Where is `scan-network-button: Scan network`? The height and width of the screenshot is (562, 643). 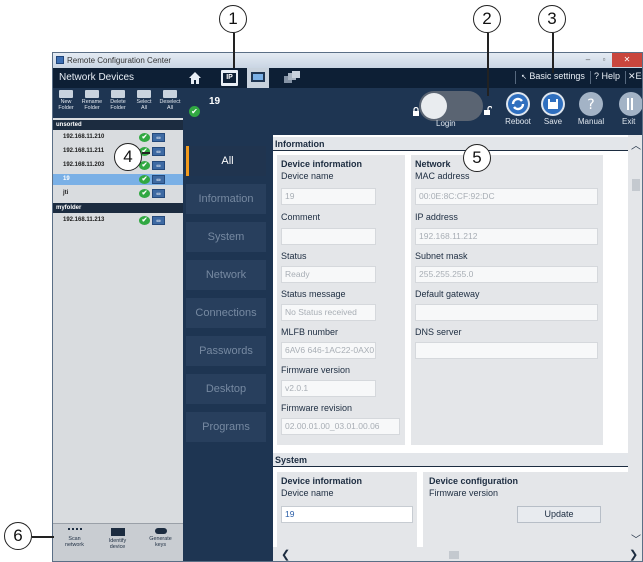
scan-network-button: Scan network is located at coordinates (74, 542).